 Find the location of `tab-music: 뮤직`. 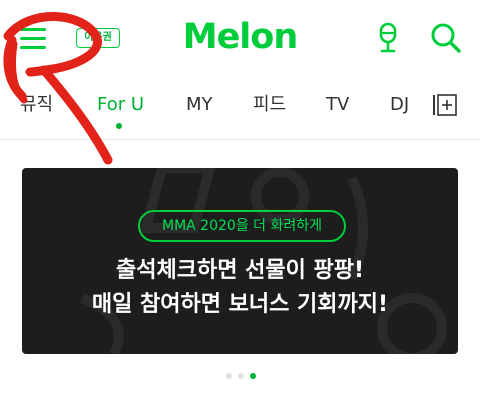

tab-music: 뮤직 is located at coordinates (36, 105).